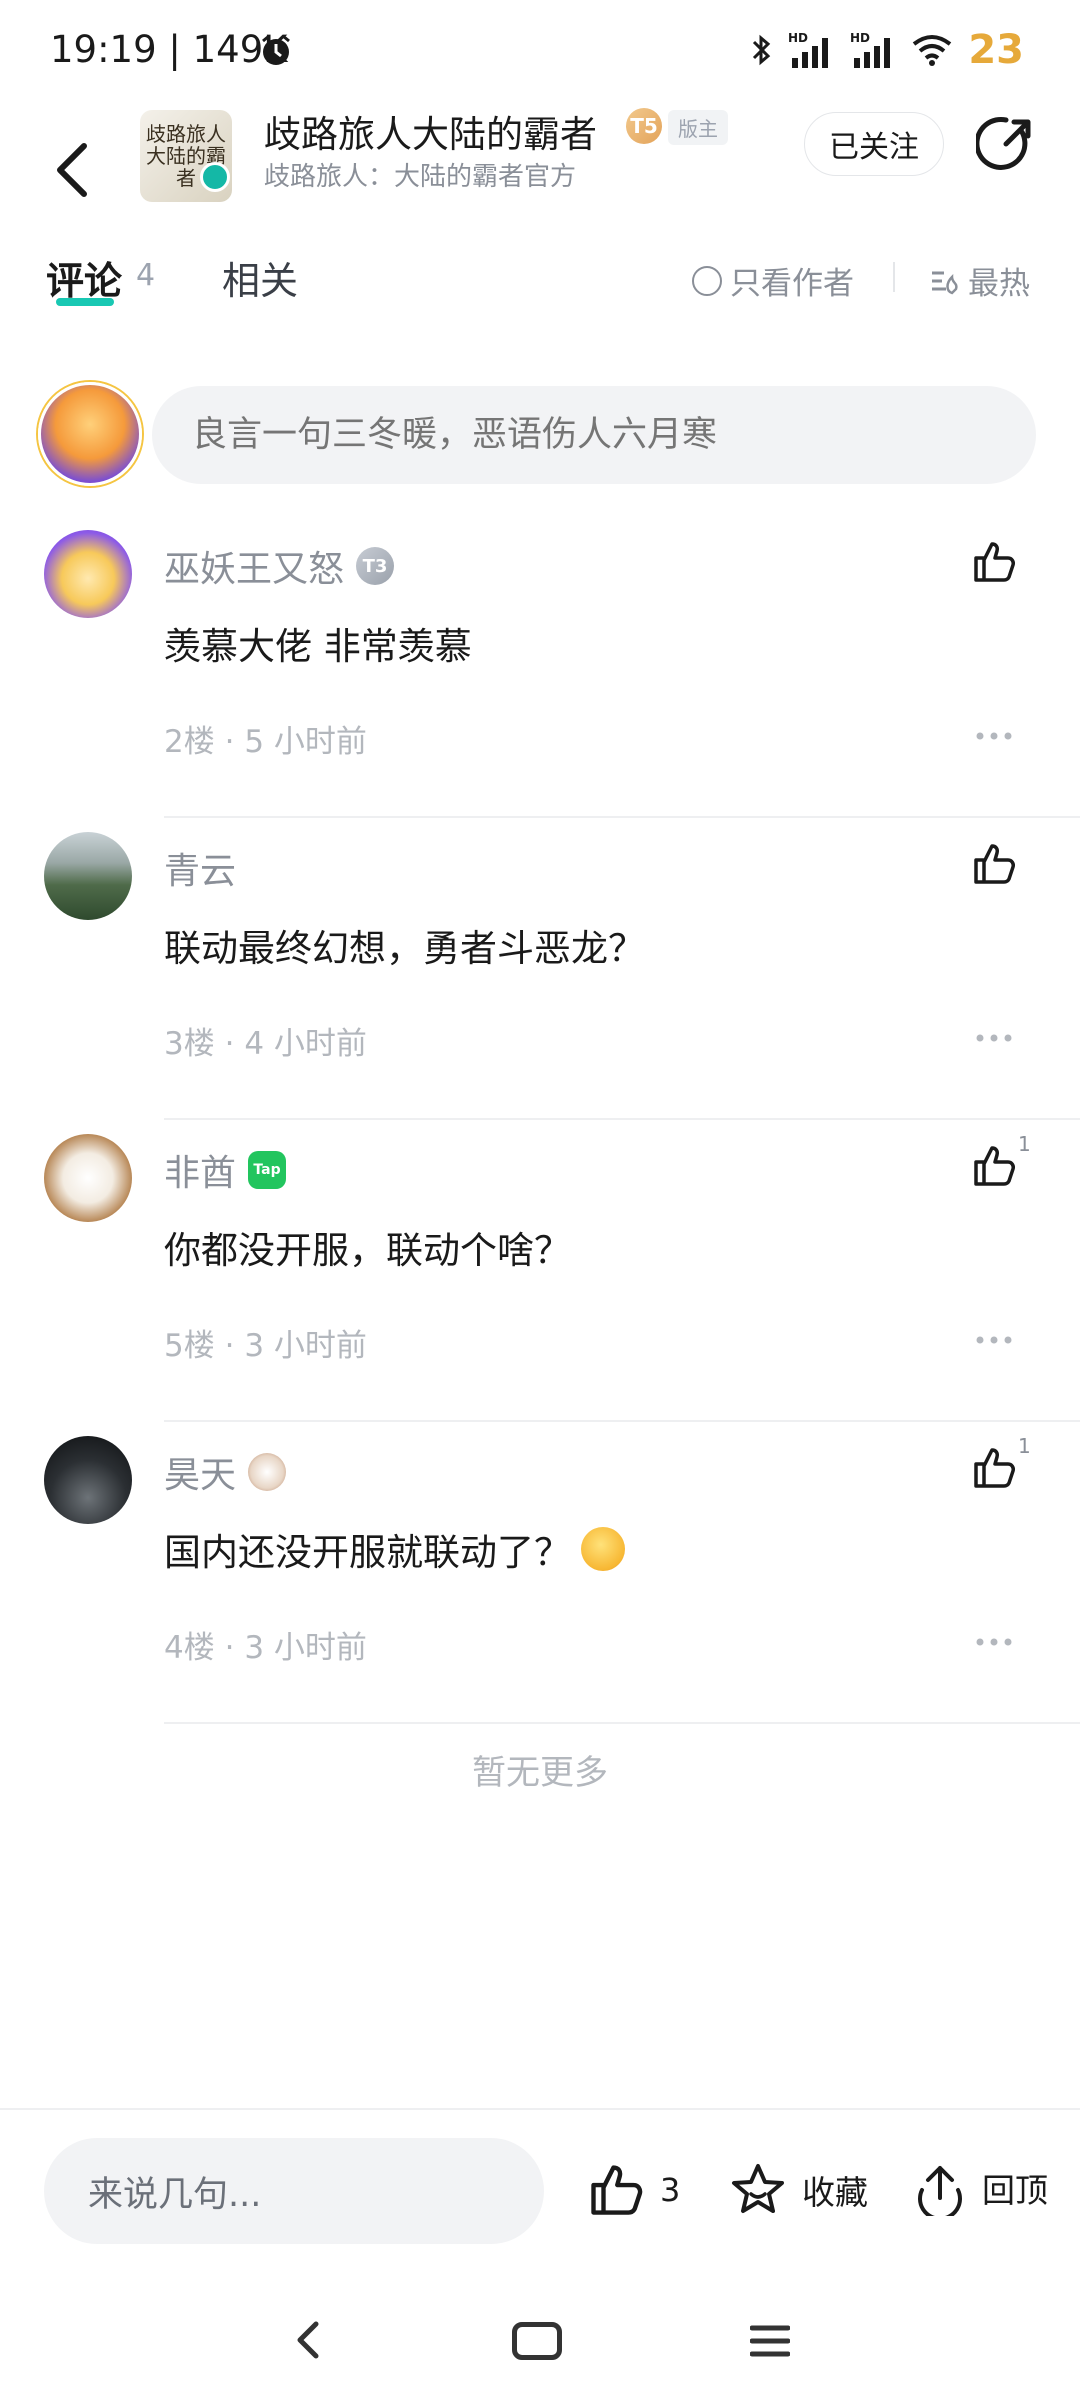  I want to click on upload-icon, so click(940, 2191).